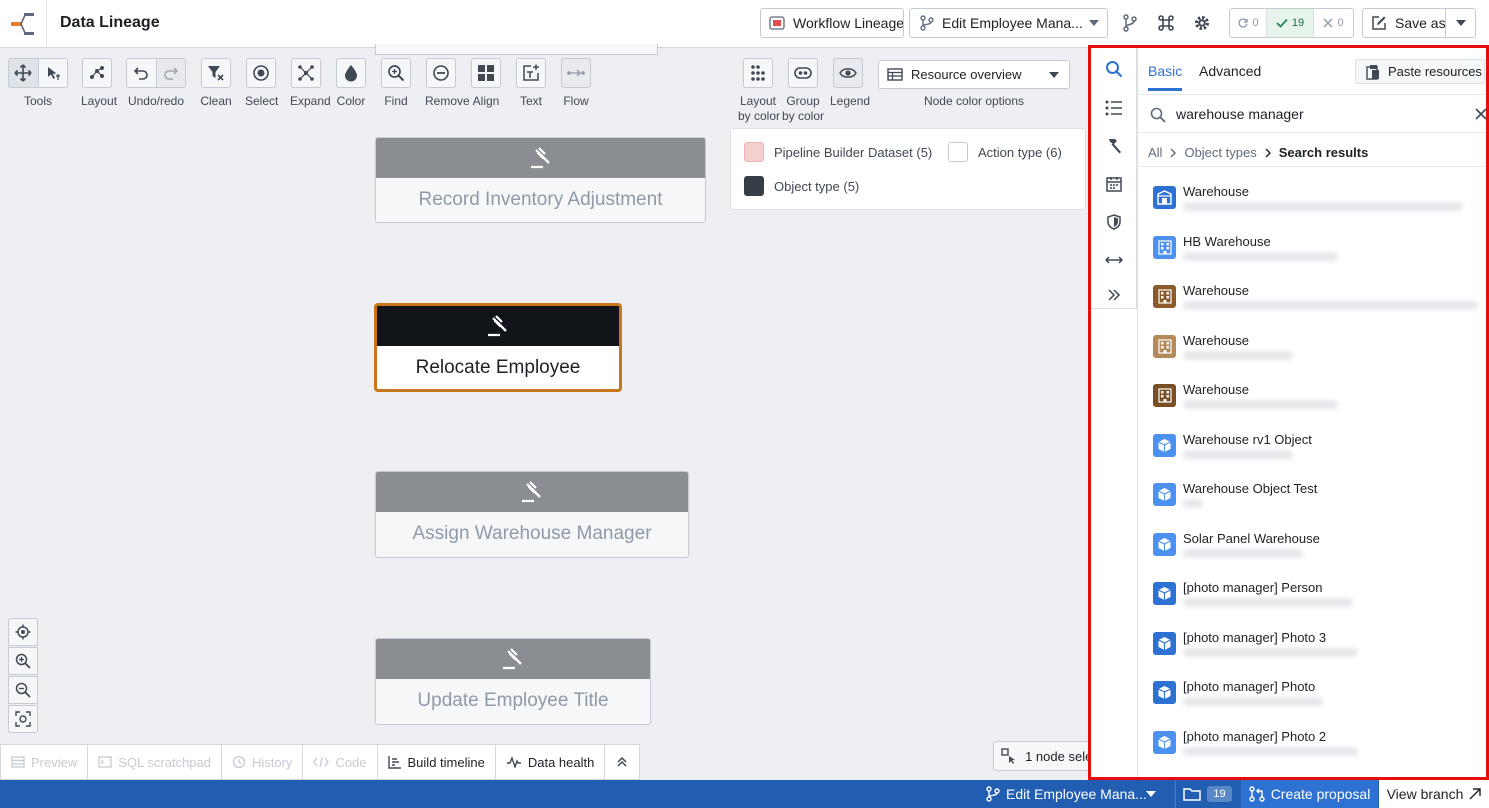 The height and width of the screenshot is (808, 1489). Describe the element at coordinates (164, 762) in the screenshot. I see `tab-sql-label: SQL scratchpad` at that location.